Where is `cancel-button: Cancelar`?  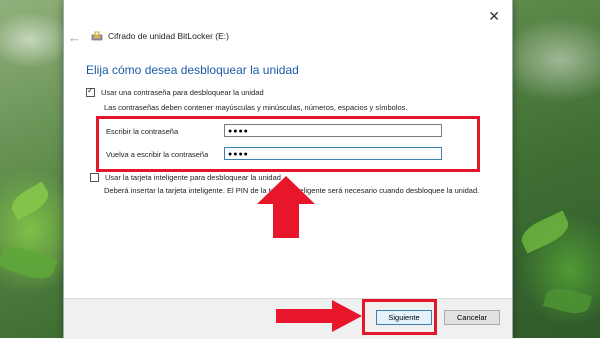 cancel-button: Cancelar is located at coordinates (472, 317).